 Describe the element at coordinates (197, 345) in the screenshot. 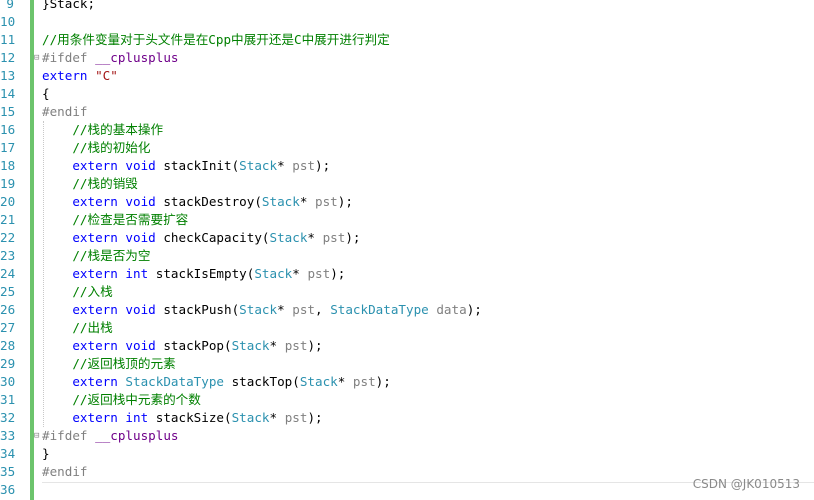

I see `code-token-fn: stackPop(` at that location.